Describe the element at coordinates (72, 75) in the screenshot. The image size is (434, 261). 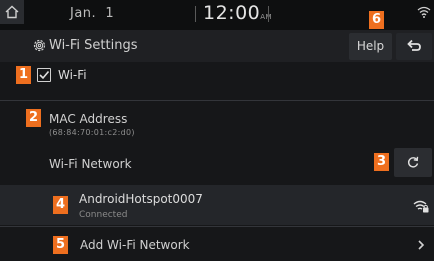
I see `wifi-toggle-label: Wi-Fi` at that location.